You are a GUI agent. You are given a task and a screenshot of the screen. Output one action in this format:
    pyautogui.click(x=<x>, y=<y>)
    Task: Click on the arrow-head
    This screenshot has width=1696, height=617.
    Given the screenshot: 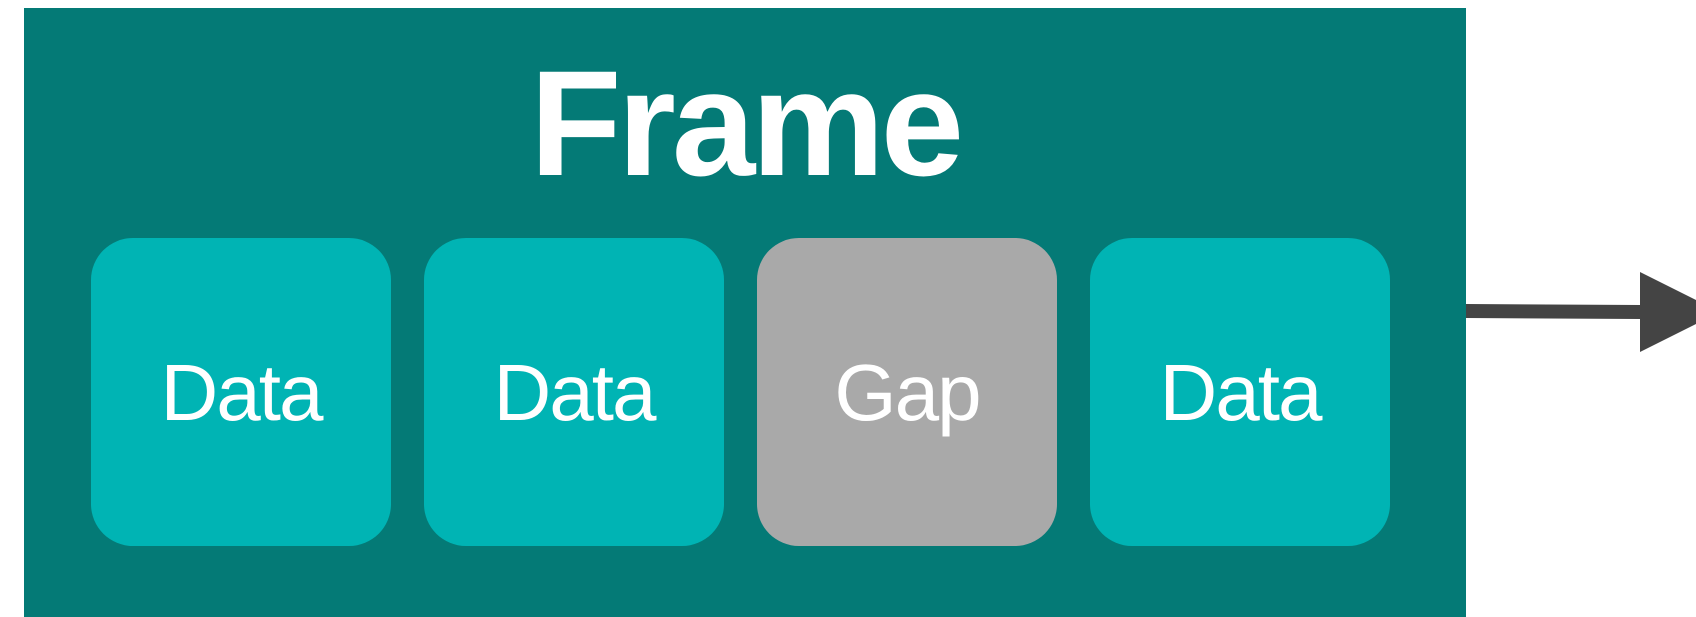 What is the action you would take?
    pyautogui.click(x=1668, y=312)
    